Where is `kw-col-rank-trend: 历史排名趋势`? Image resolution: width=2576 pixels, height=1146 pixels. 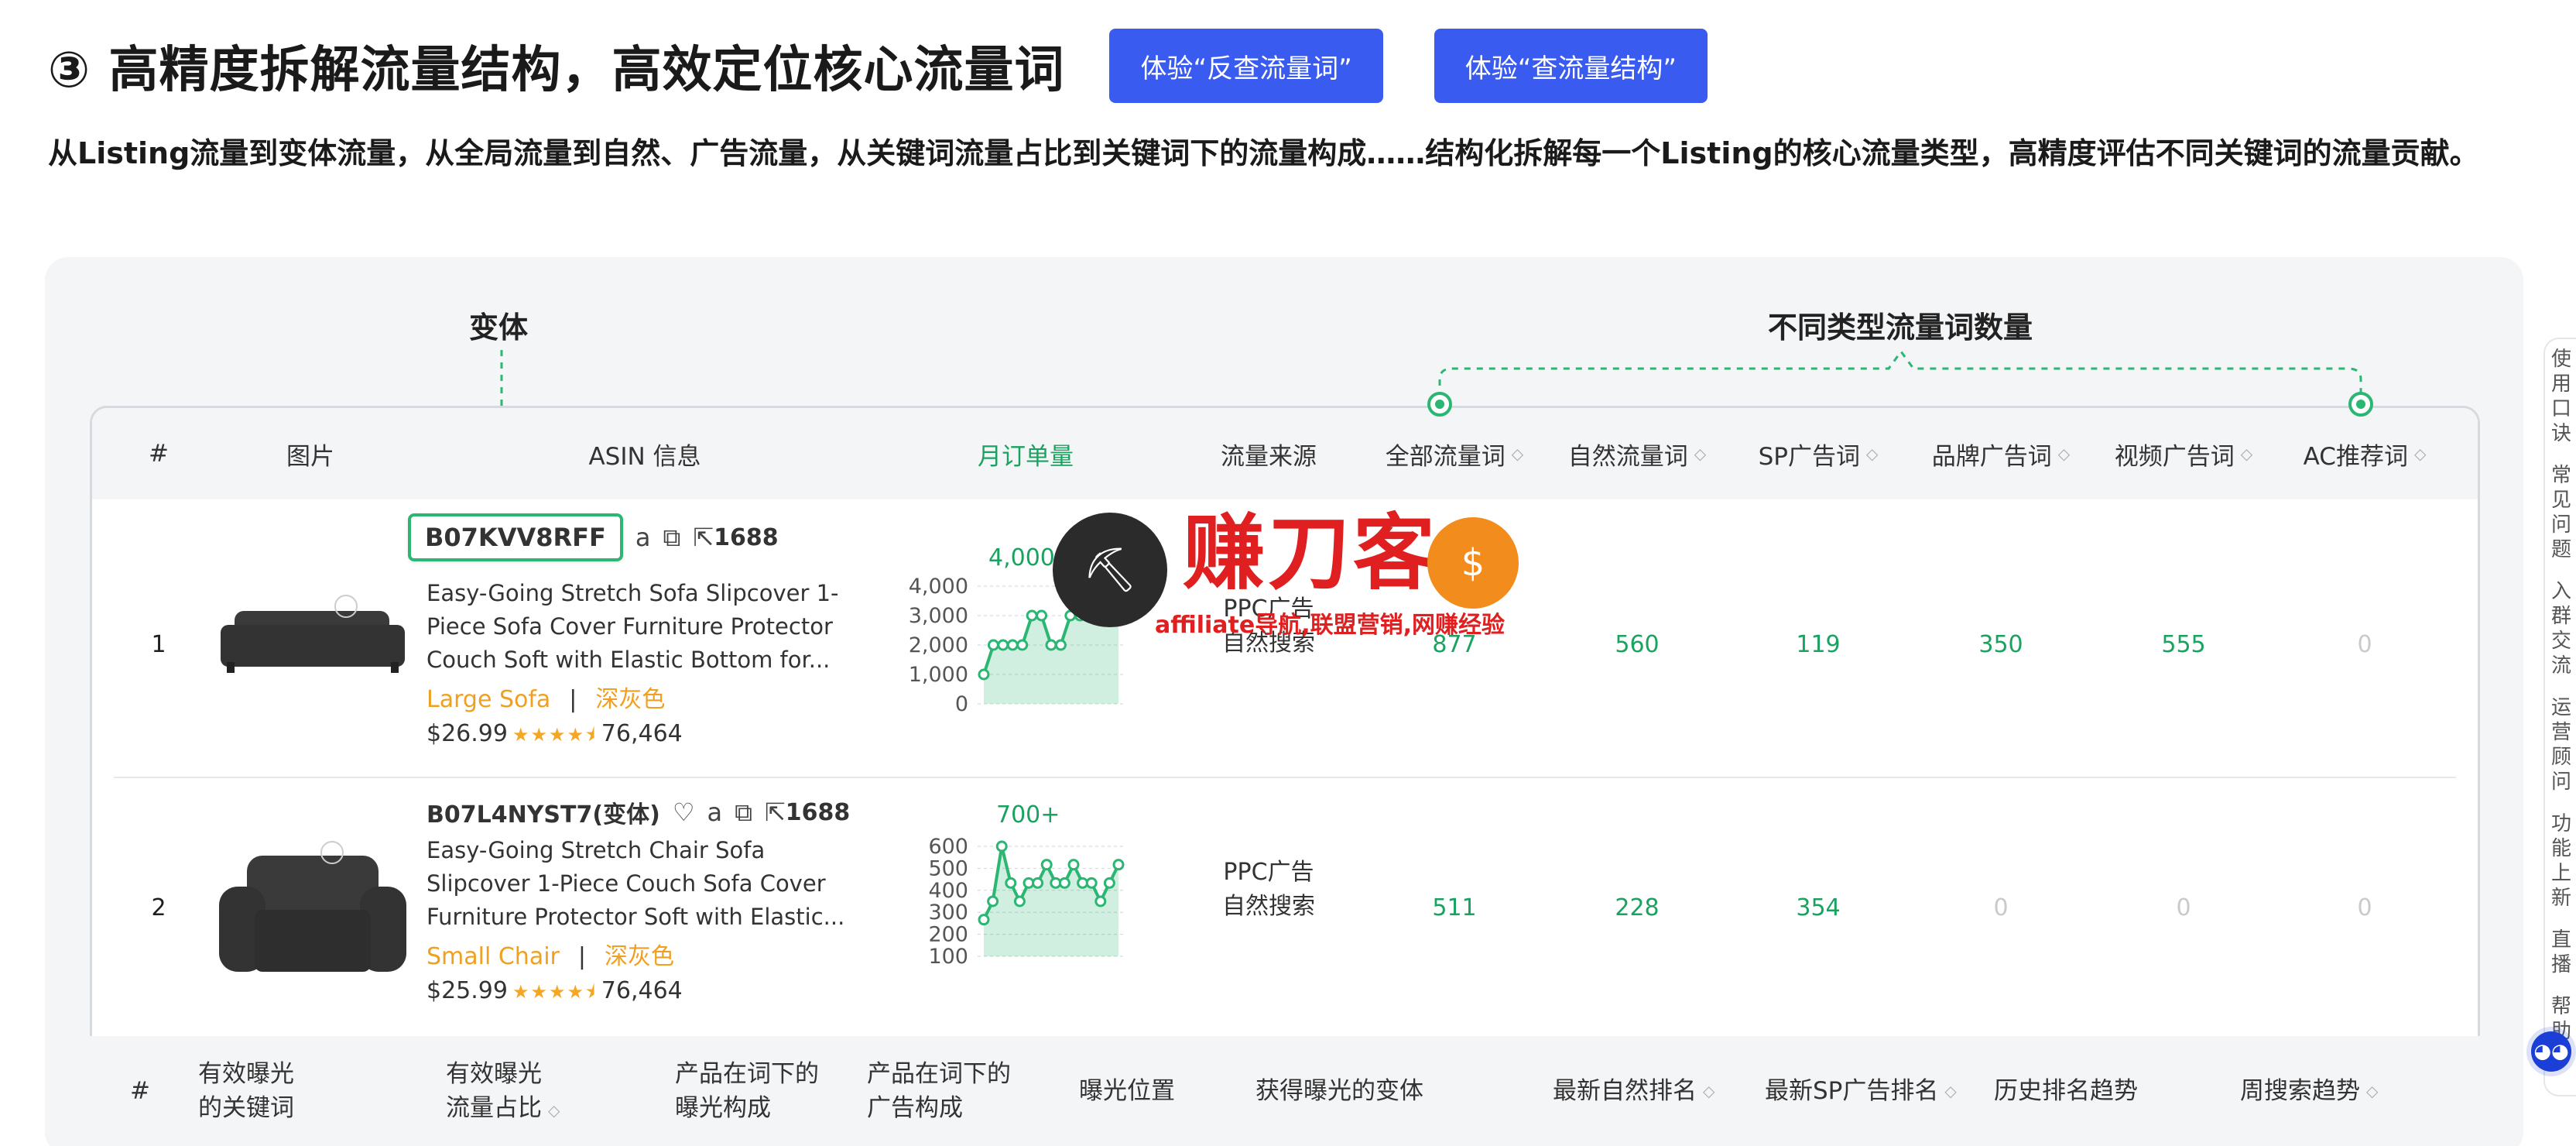 kw-col-rank-trend: 历史排名趋势 is located at coordinates (2066, 1091).